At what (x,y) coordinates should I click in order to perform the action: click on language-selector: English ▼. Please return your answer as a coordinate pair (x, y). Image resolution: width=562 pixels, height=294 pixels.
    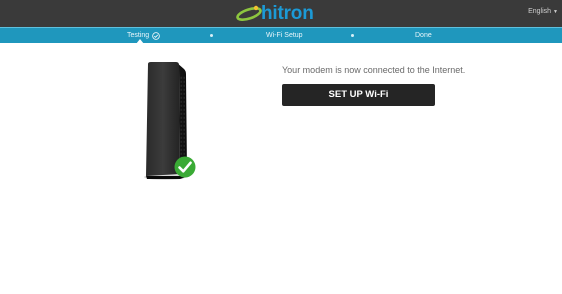
    Looking at the image, I should click on (543, 11).